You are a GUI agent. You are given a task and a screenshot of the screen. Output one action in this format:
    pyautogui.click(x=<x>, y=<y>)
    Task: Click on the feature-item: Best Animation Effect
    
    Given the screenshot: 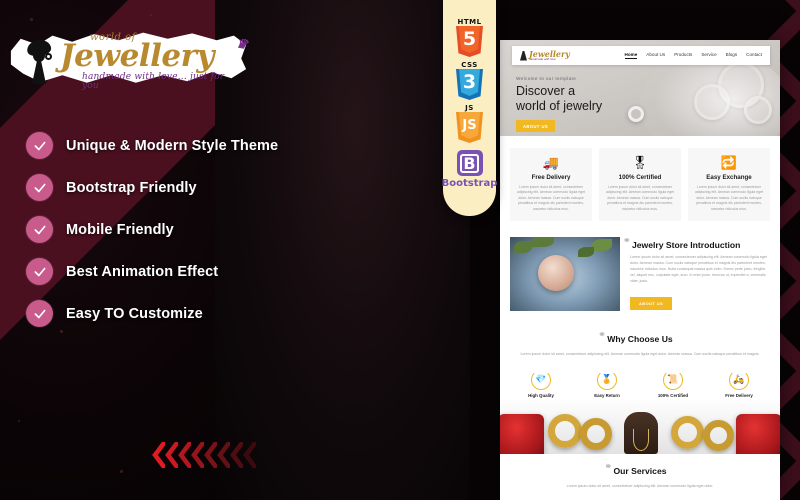 What is the action you would take?
    pyautogui.click(x=161, y=271)
    